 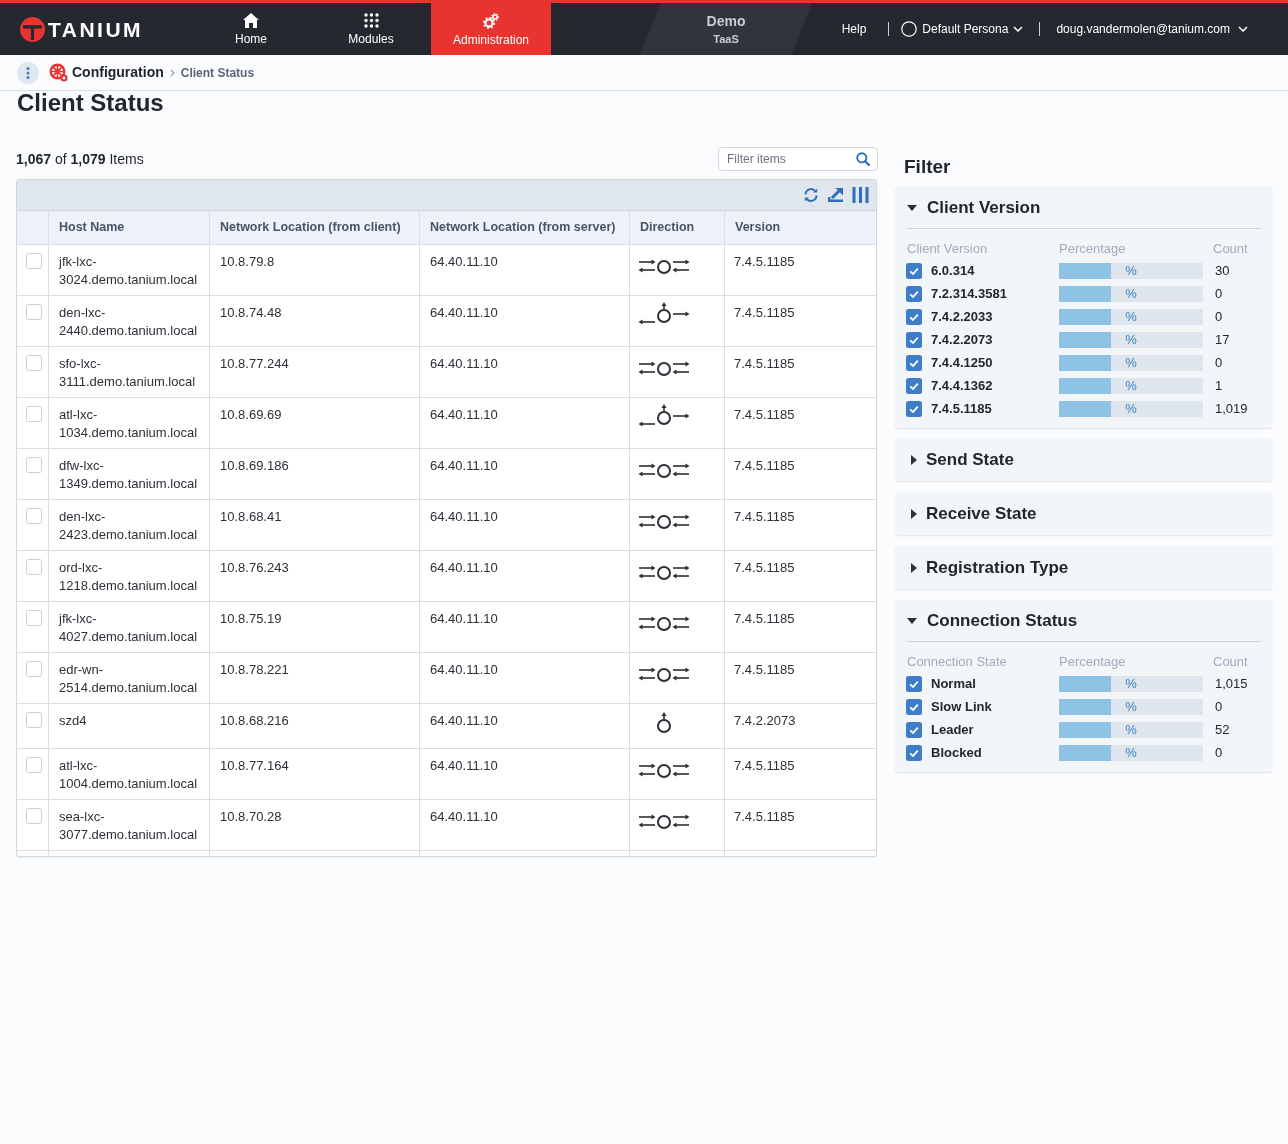 What do you see at coordinates (1230, 249) in the screenshot?
I see `column-header: Count` at bounding box center [1230, 249].